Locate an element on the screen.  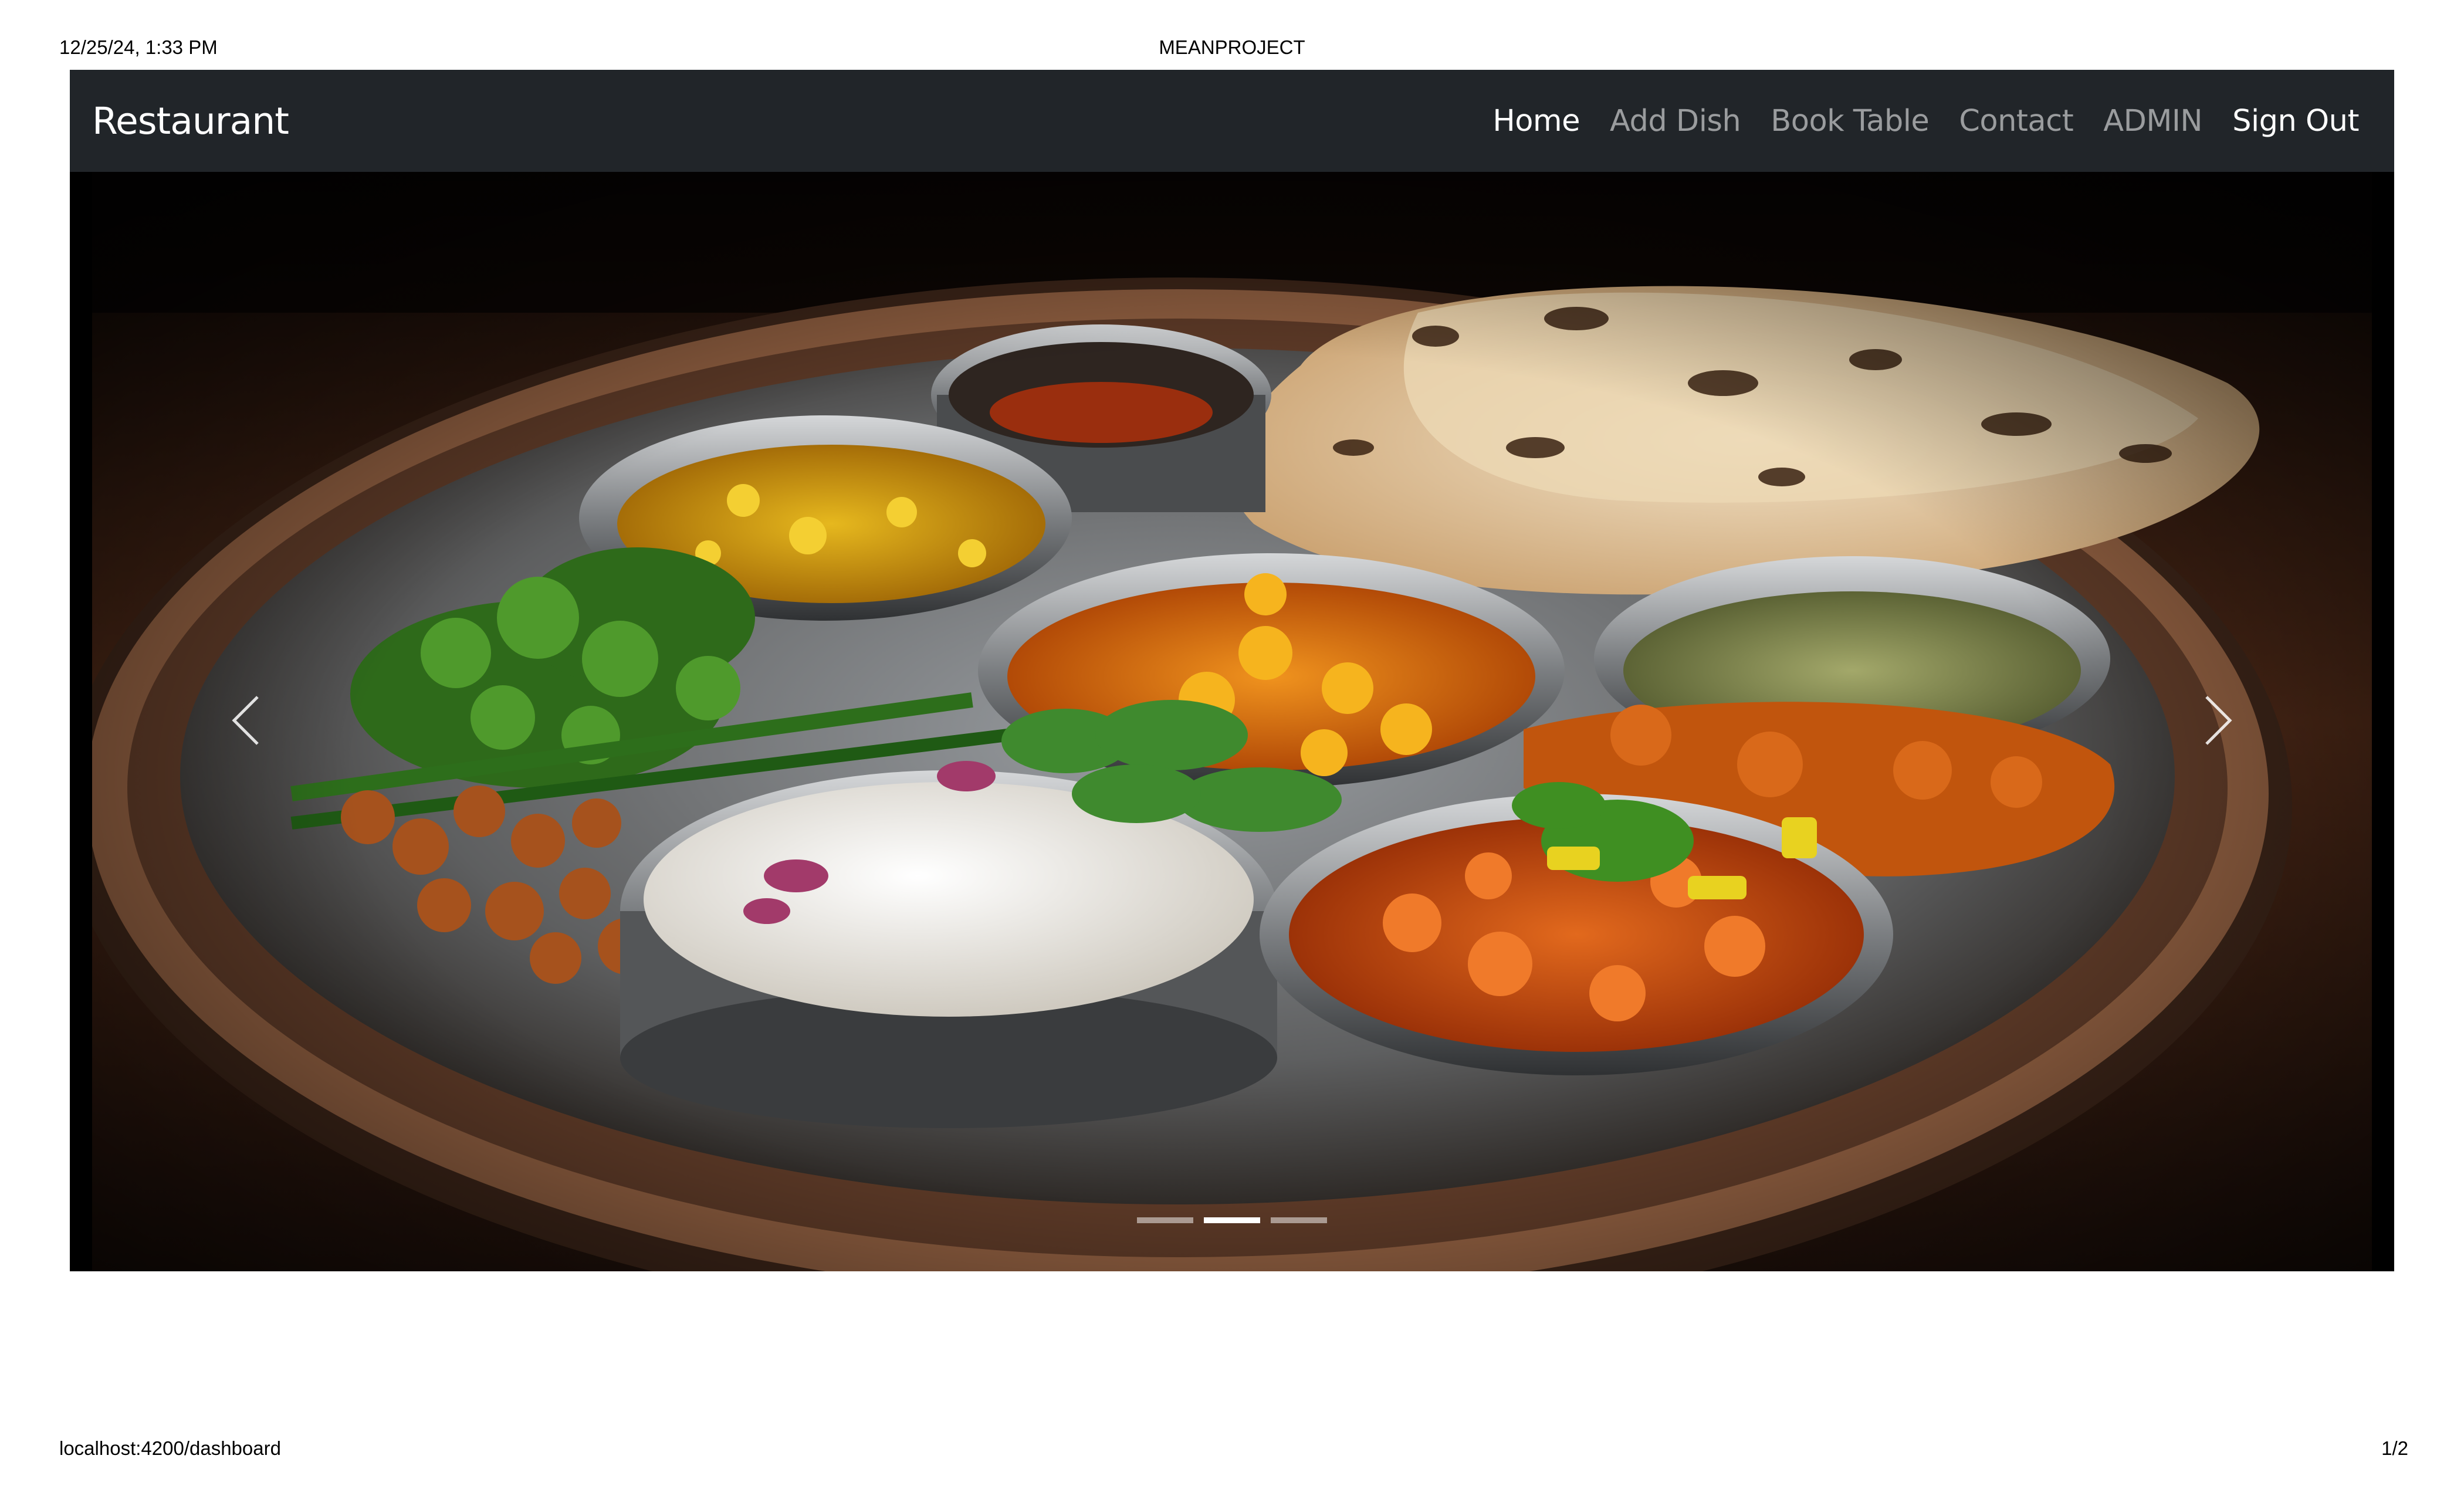
nav-admin: ADMIN is located at coordinates (2152, 121).